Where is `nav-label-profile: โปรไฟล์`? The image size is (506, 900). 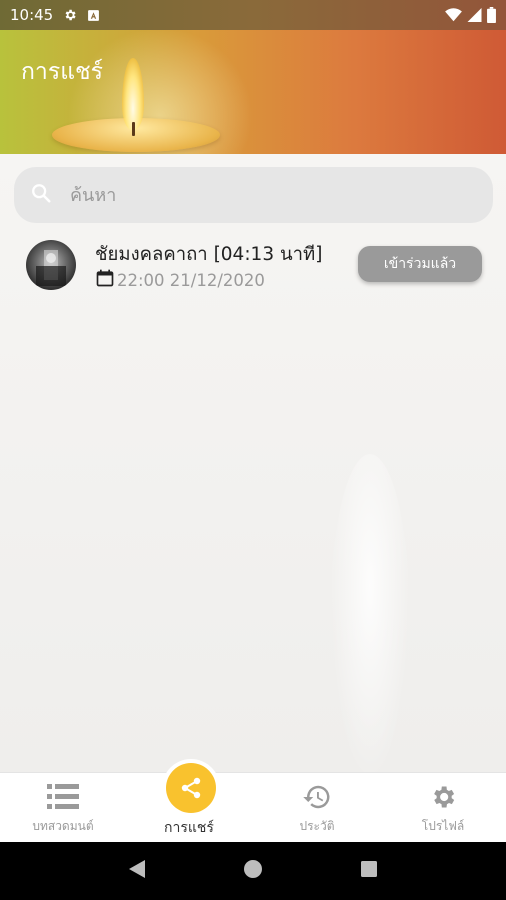
nav-label-profile: โปรไฟล์ is located at coordinates (443, 826).